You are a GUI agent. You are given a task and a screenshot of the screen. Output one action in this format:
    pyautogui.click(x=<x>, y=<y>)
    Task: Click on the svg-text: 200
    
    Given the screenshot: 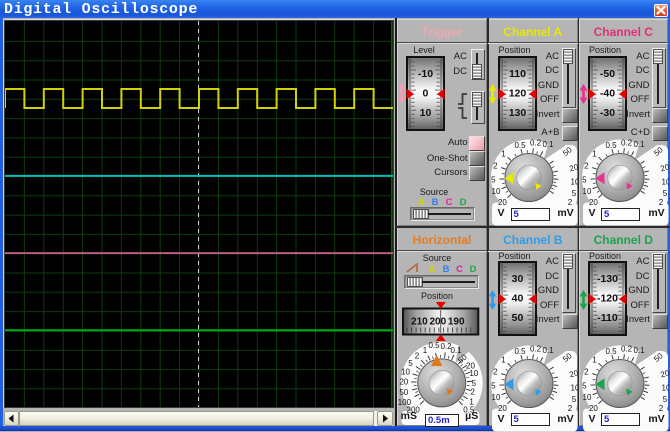 What is the action you would take?
    pyautogui.click(x=437, y=322)
    